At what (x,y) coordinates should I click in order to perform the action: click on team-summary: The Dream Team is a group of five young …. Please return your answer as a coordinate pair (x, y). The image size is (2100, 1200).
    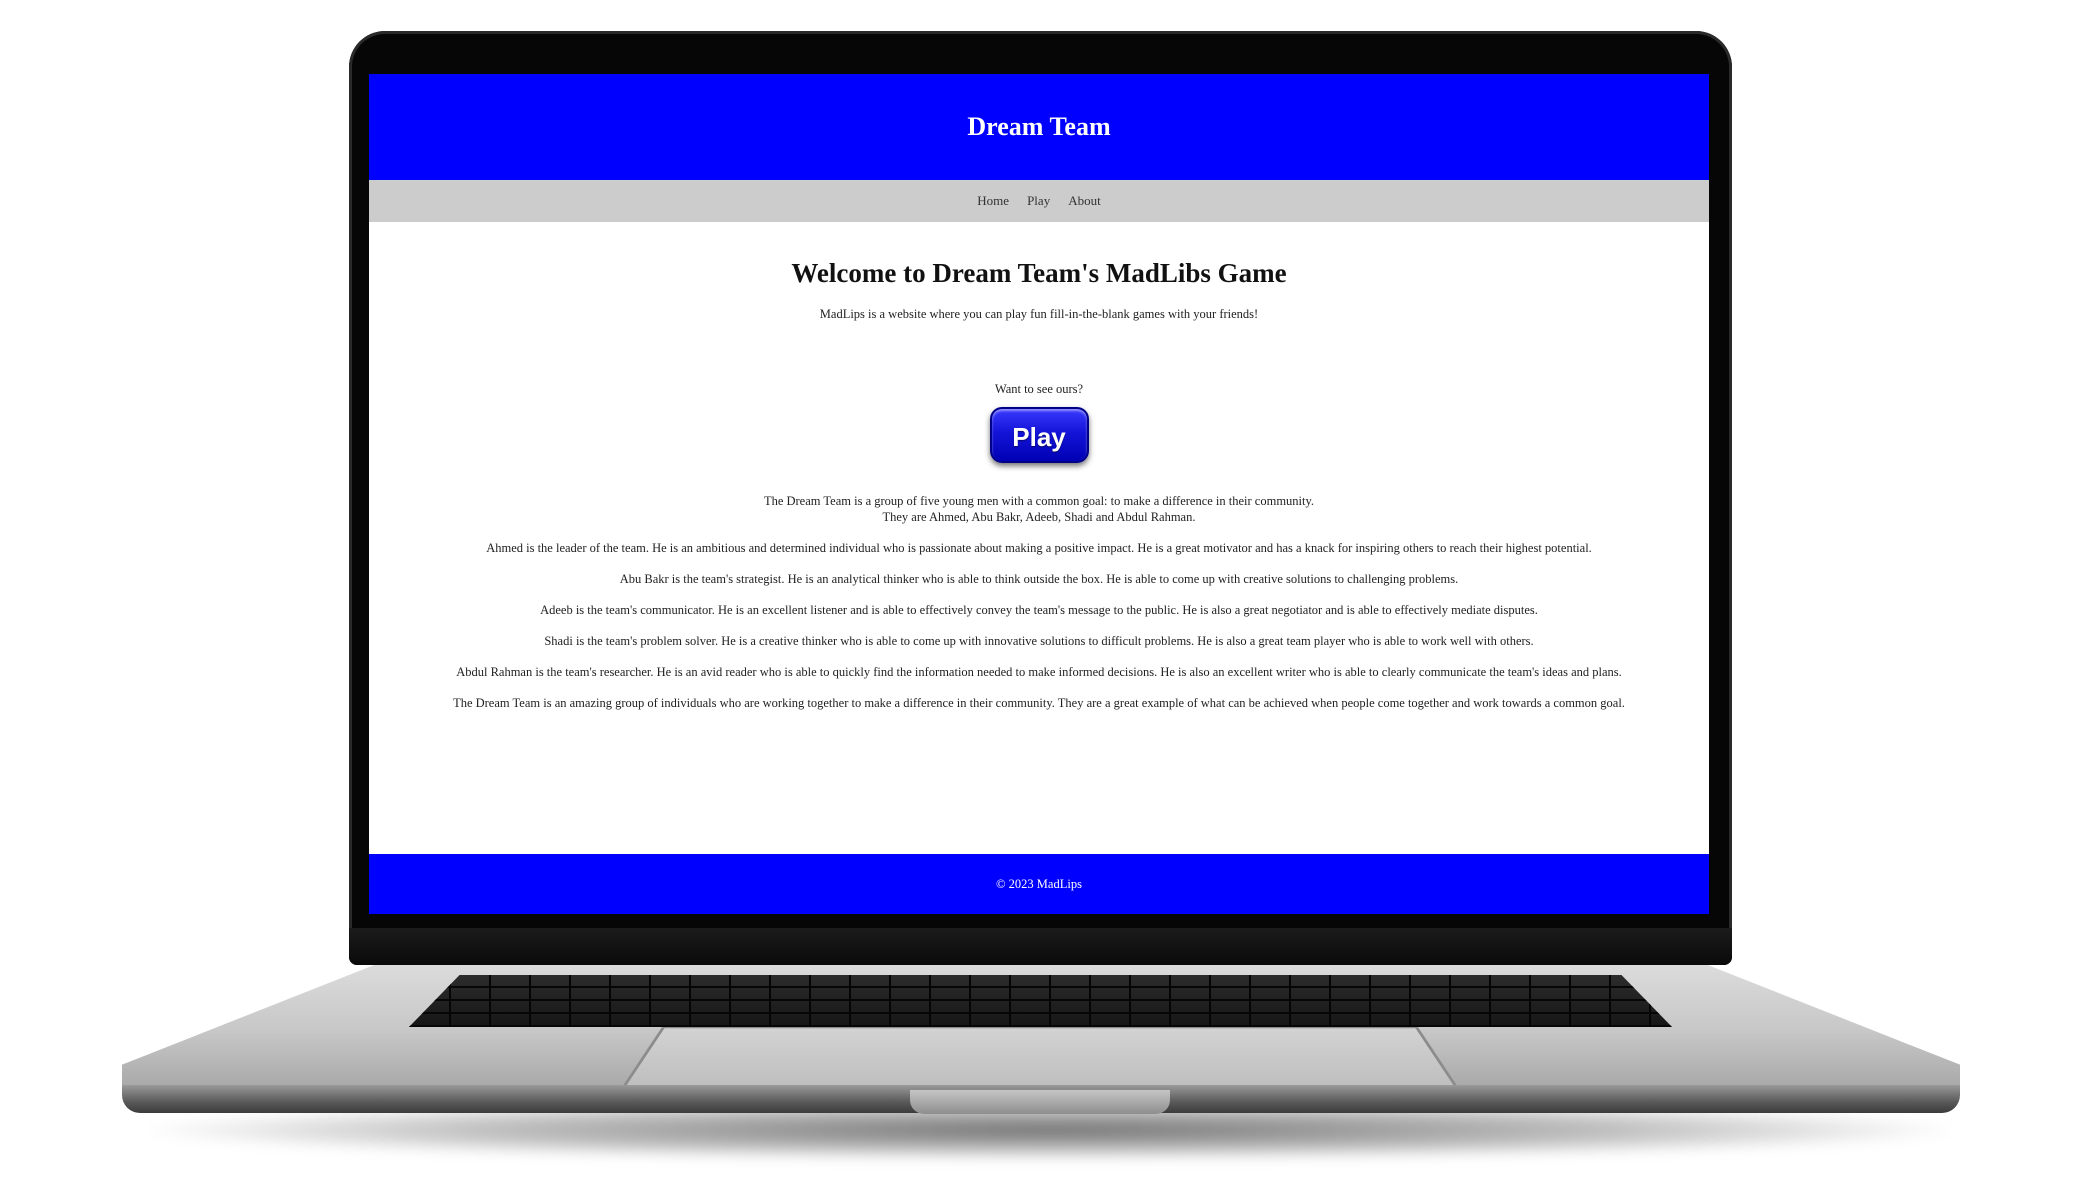
    Looking at the image, I should click on (1039, 509).